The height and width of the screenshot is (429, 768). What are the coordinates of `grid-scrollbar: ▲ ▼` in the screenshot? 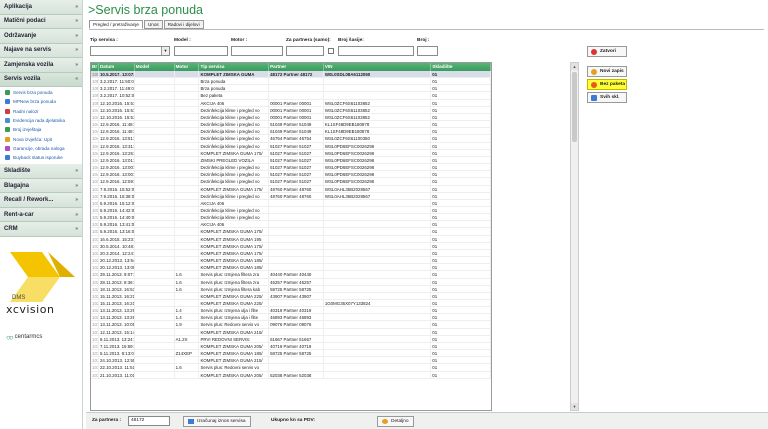 It's located at (574, 236).